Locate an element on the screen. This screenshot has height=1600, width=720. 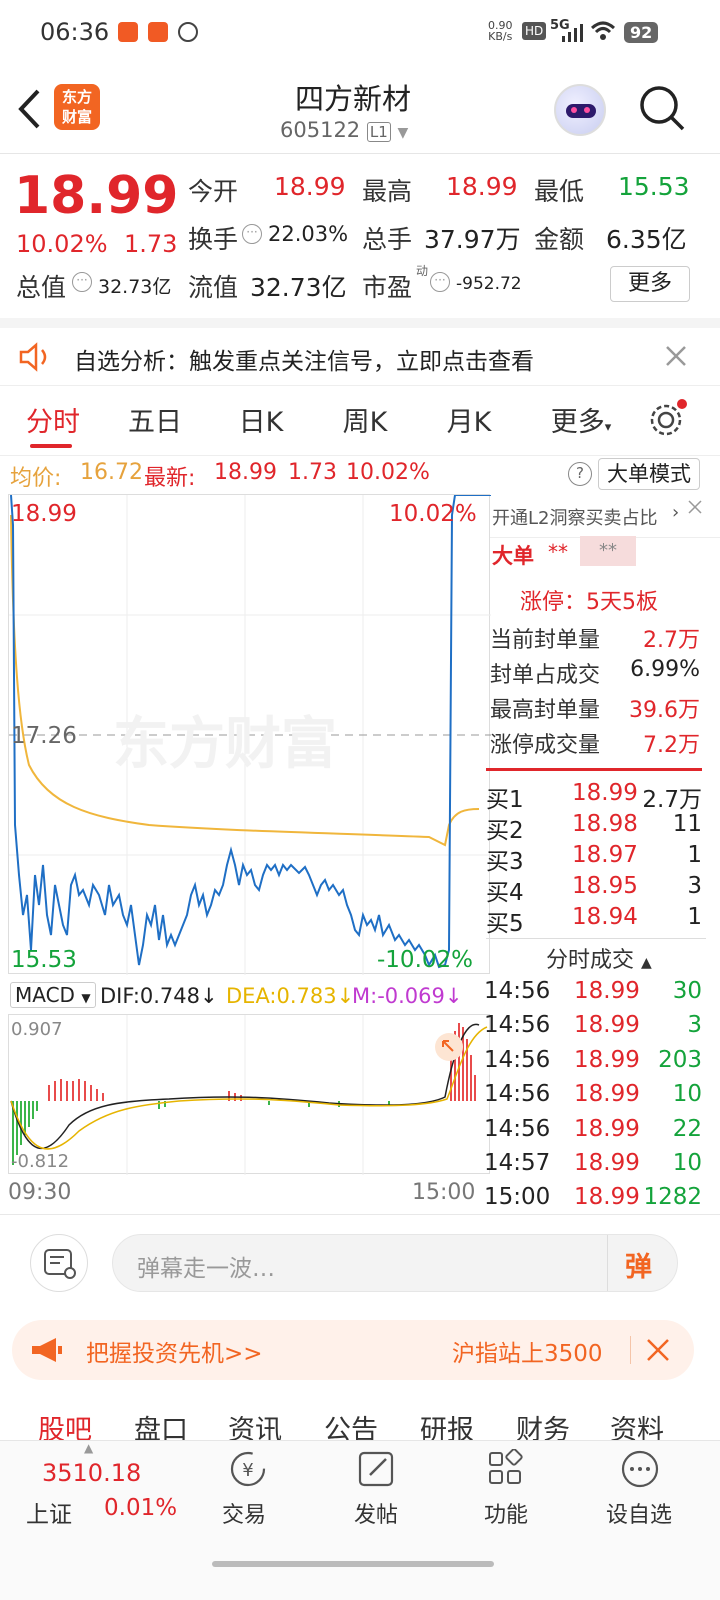
apps-grid-icon is located at coordinates (506, 1466).